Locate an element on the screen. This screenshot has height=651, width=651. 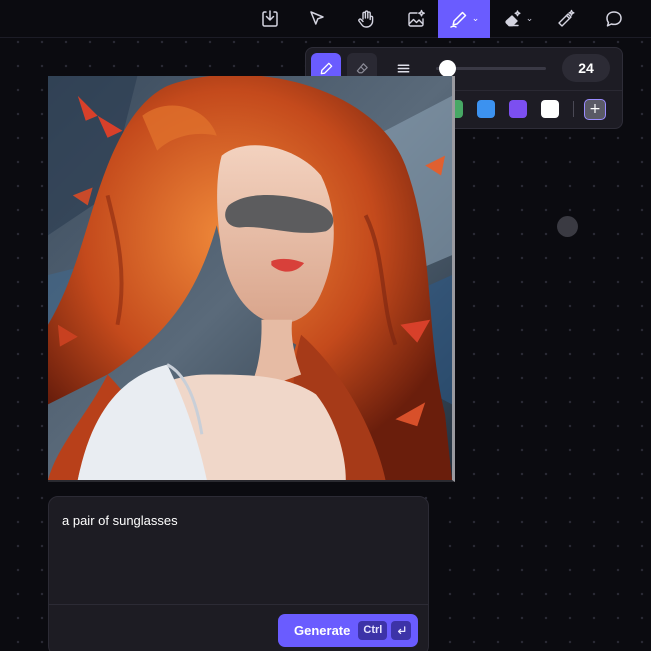
prompt-panel: a pair of sunglasses Generate Ctrl is located at coordinates (238, 573).